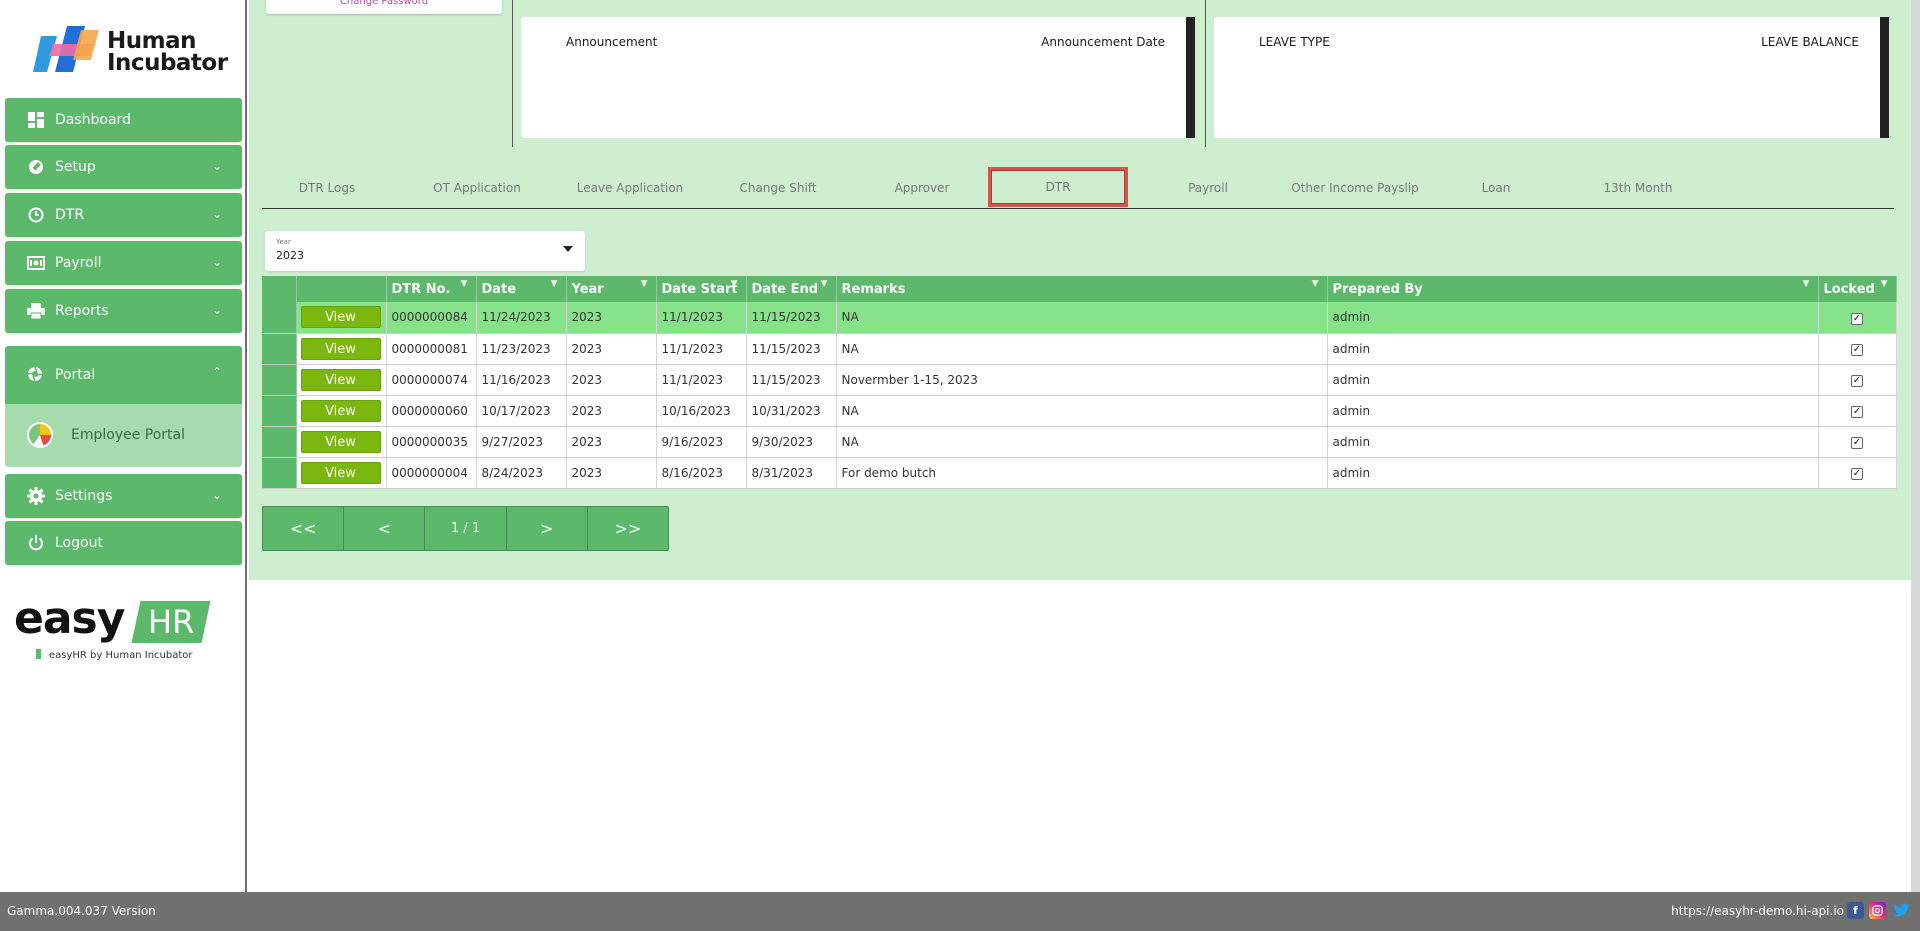 The height and width of the screenshot is (931, 1920). What do you see at coordinates (1638, 187) in the screenshot?
I see `tab-13th-month: 13th Month` at bounding box center [1638, 187].